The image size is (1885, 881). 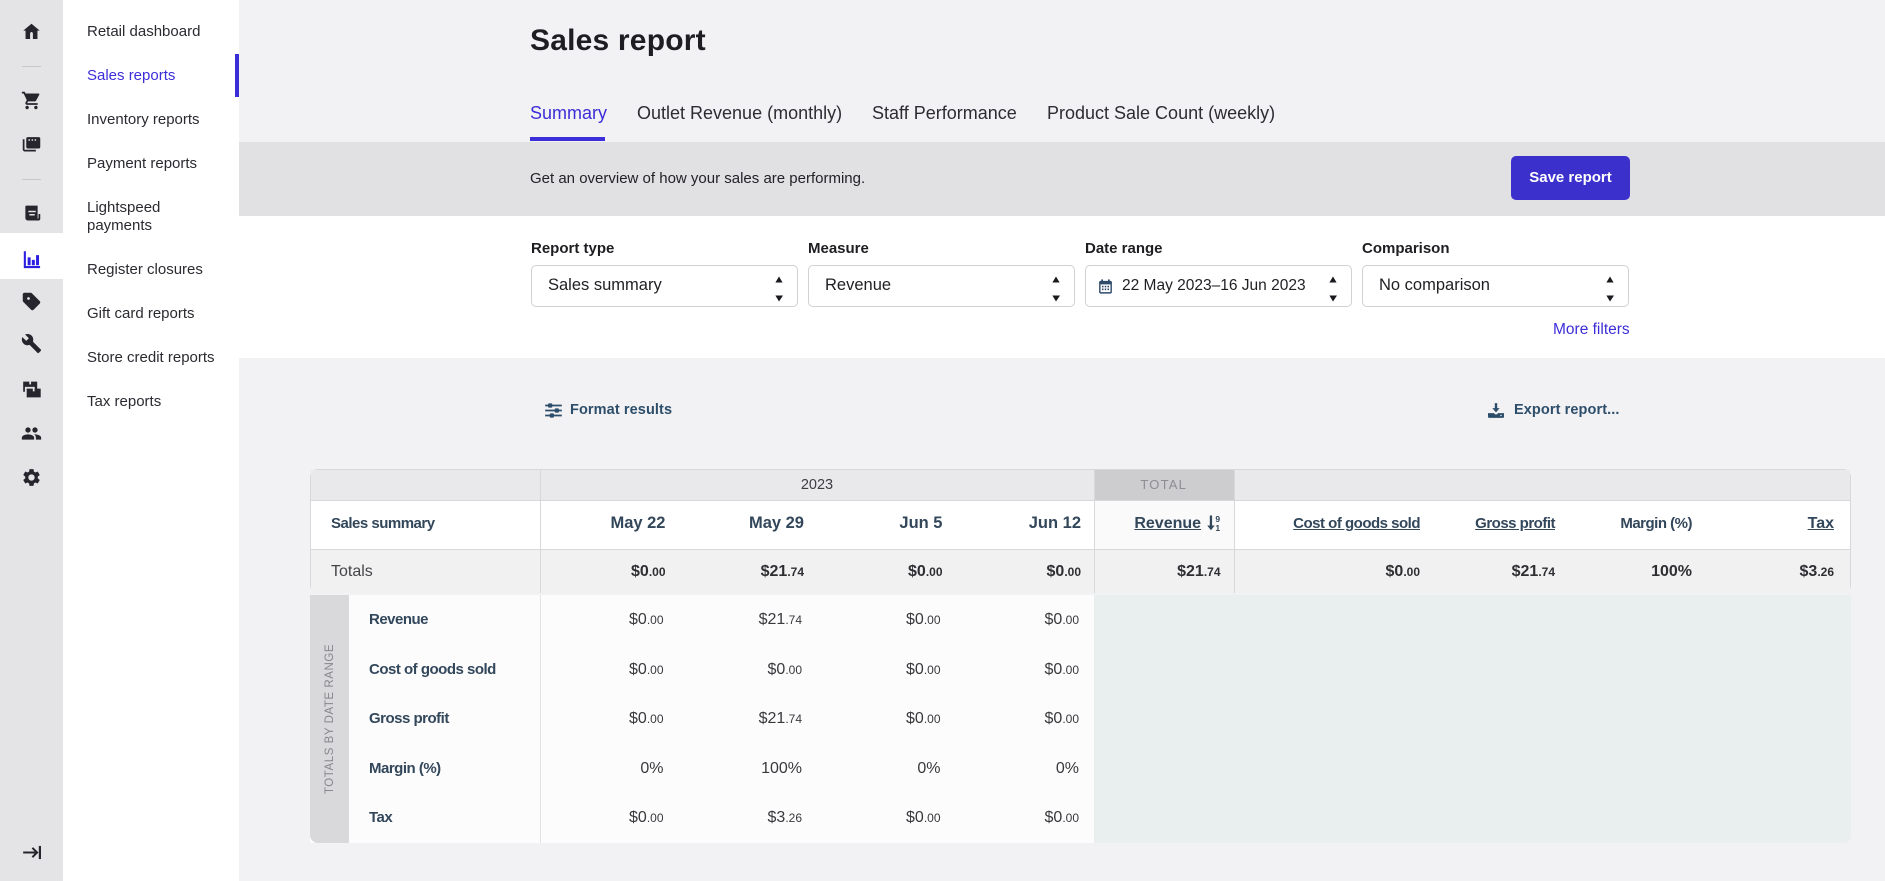 I want to click on svg-text: 1, so click(x=1217, y=527).